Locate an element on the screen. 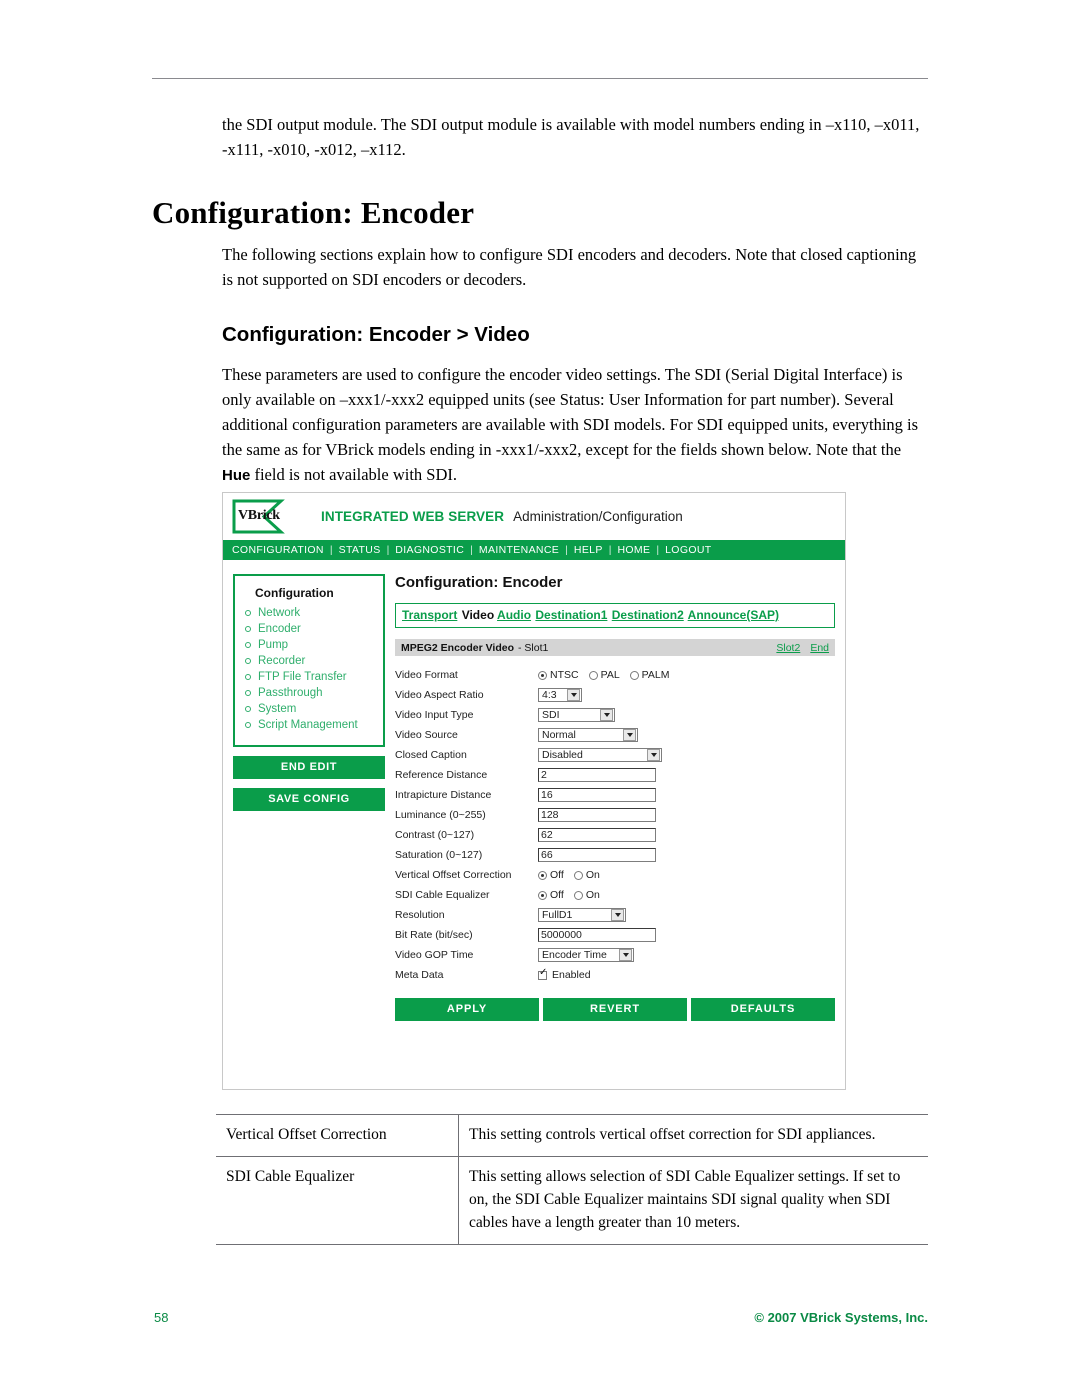 Image resolution: width=1080 pixels, height=1397 pixels. sidebar-item-pump: Pump is located at coordinates (311, 645).